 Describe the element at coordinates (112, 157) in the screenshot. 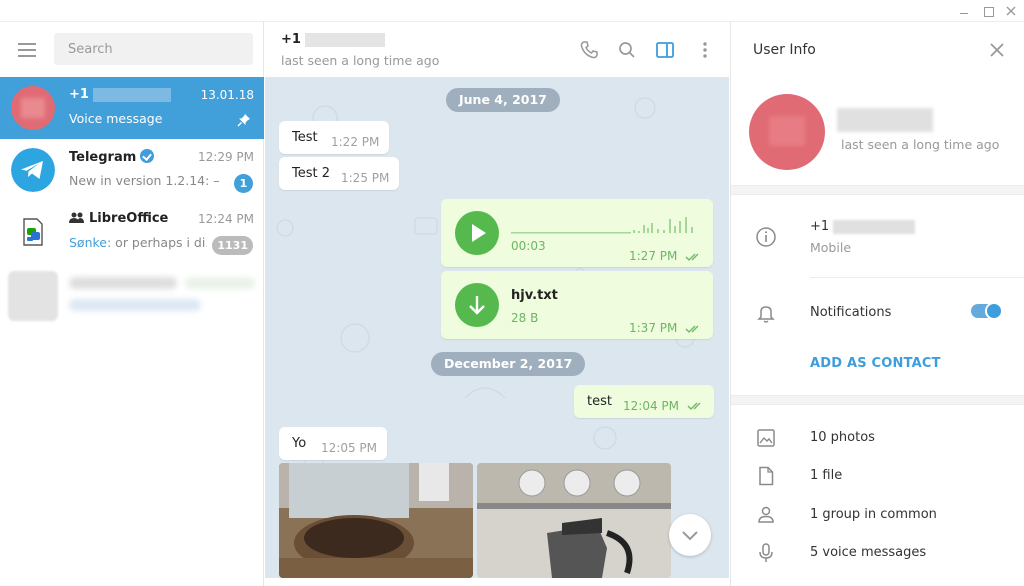

I see `dialog-name: Telegram` at that location.